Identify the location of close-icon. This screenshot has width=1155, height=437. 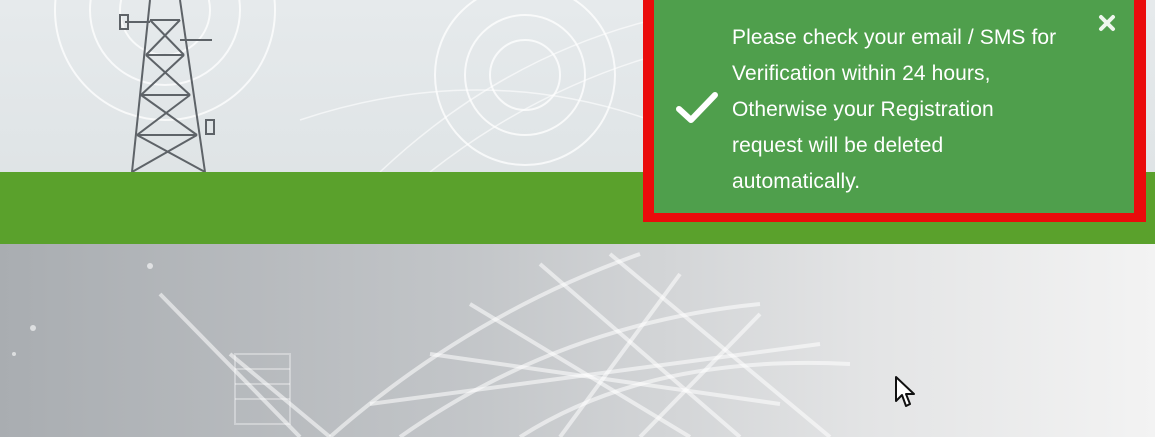
(1107, 23).